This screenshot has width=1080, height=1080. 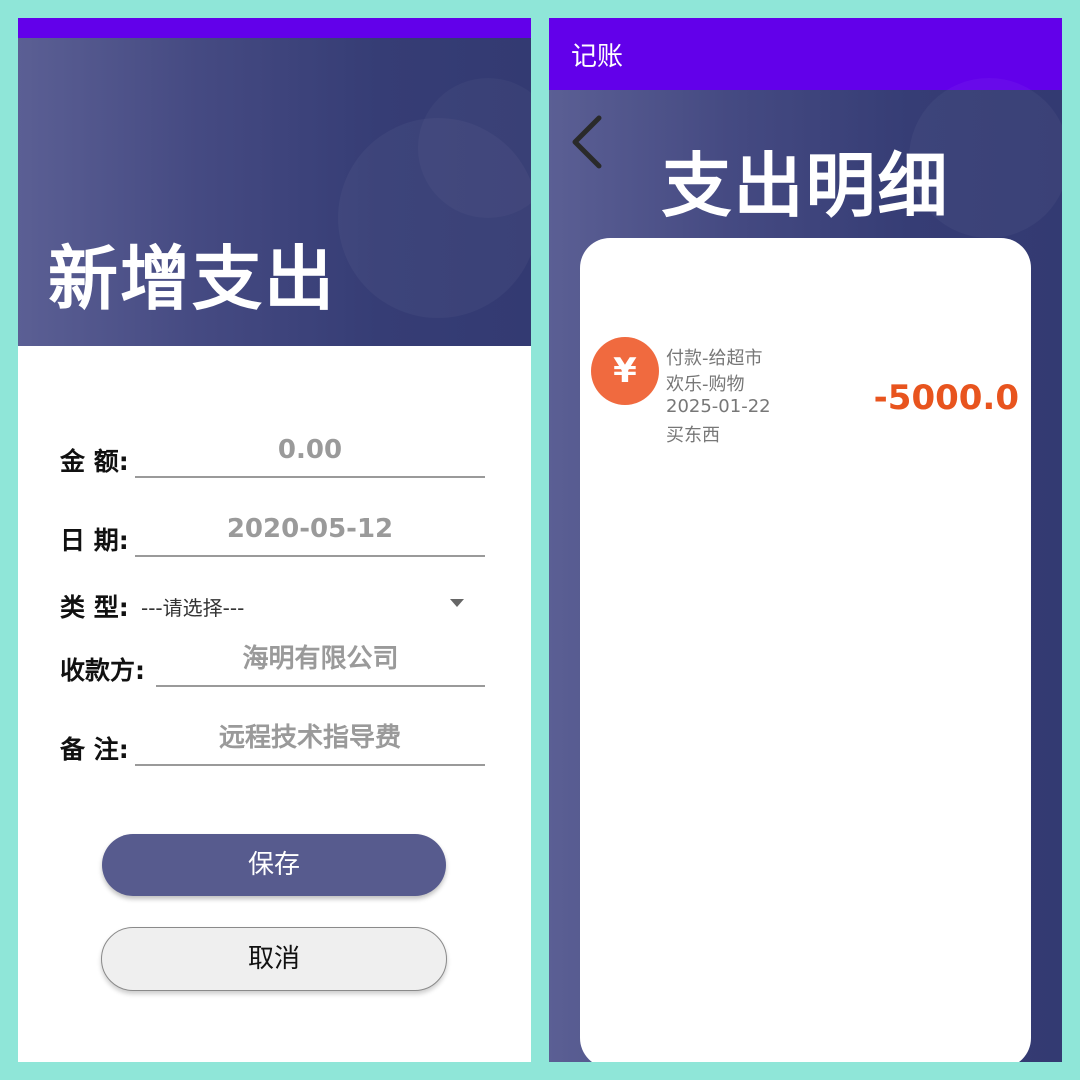 I want to click on app-title: 记账, so click(x=597, y=57).